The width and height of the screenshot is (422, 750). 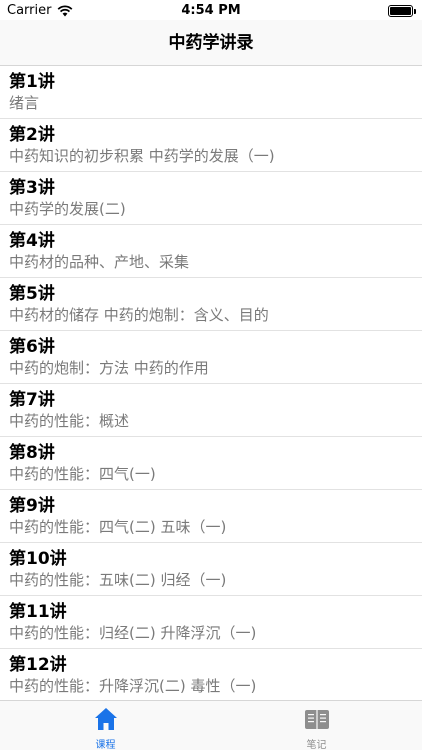 What do you see at coordinates (316, 719) in the screenshot?
I see `notebook-icon` at bounding box center [316, 719].